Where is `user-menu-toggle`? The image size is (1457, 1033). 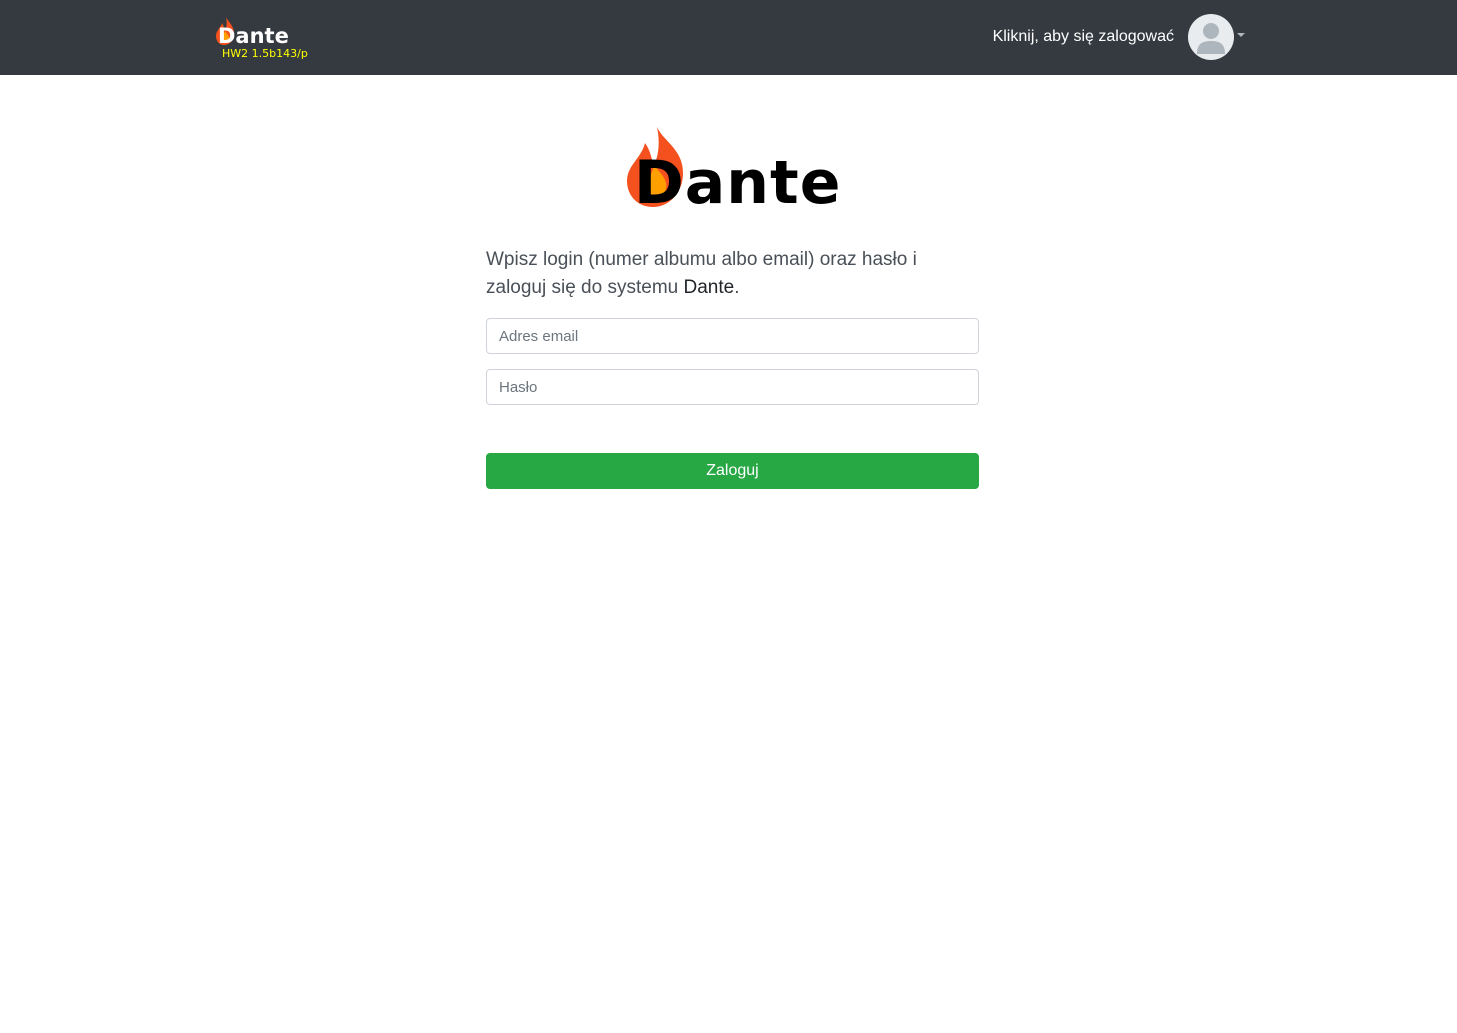 user-menu-toggle is located at coordinates (1218, 38).